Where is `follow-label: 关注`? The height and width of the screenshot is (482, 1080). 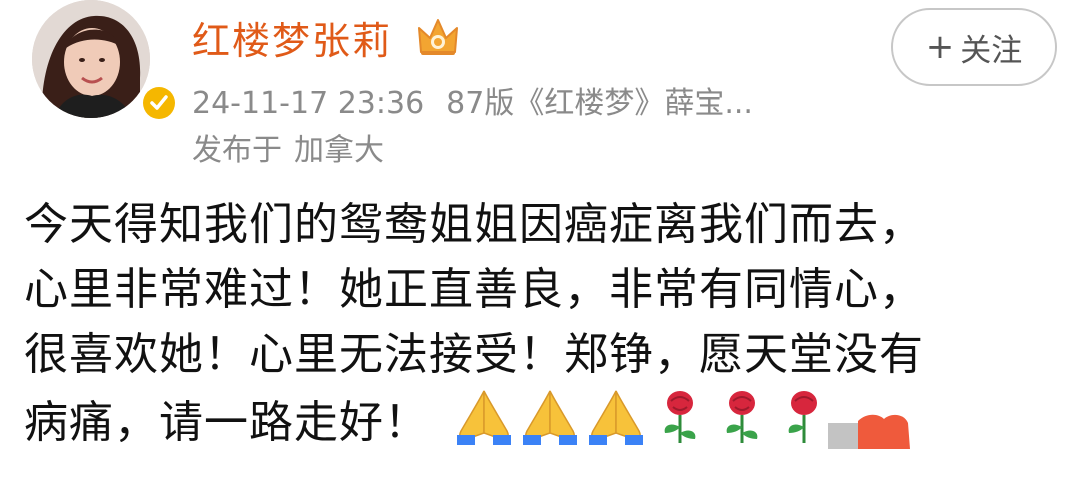 follow-label: 关注 is located at coordinates (991, 50).